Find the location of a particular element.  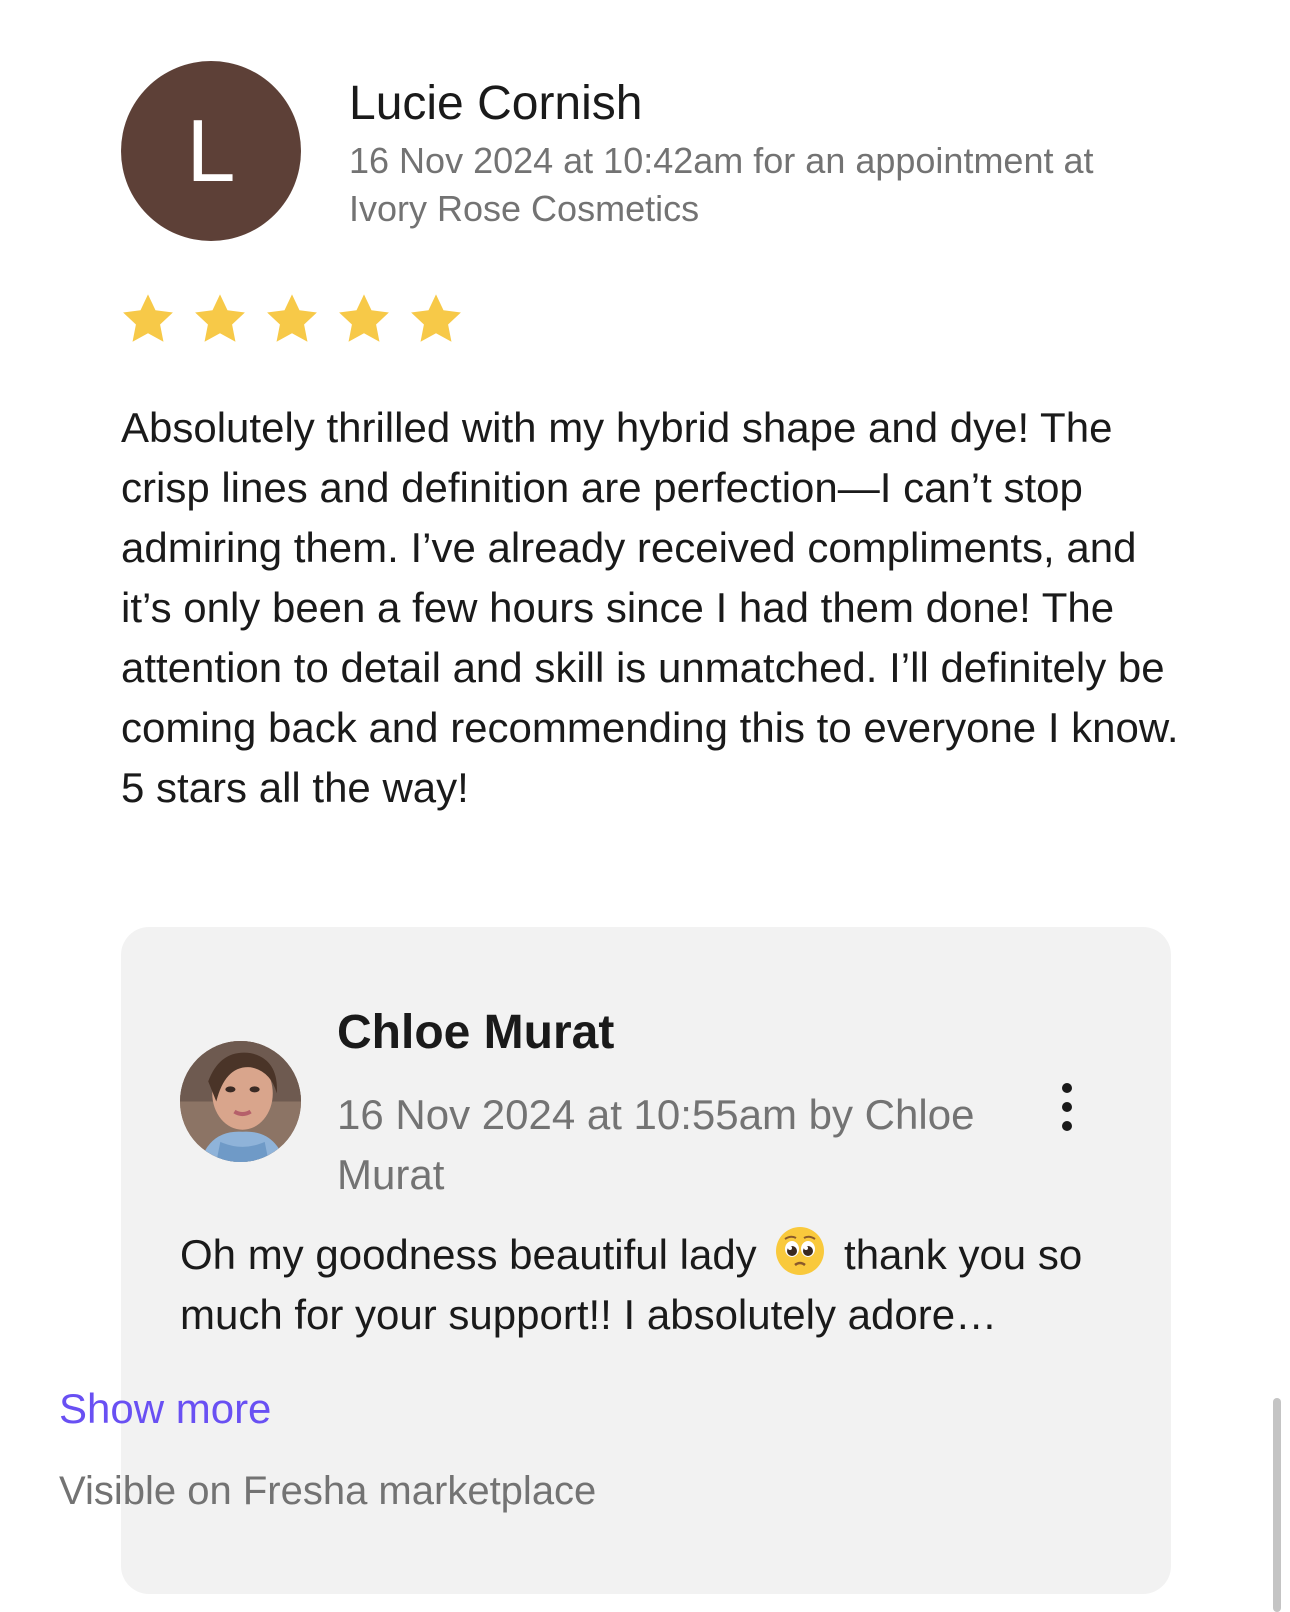

owner-photo is located at coordinates (240, 1101).